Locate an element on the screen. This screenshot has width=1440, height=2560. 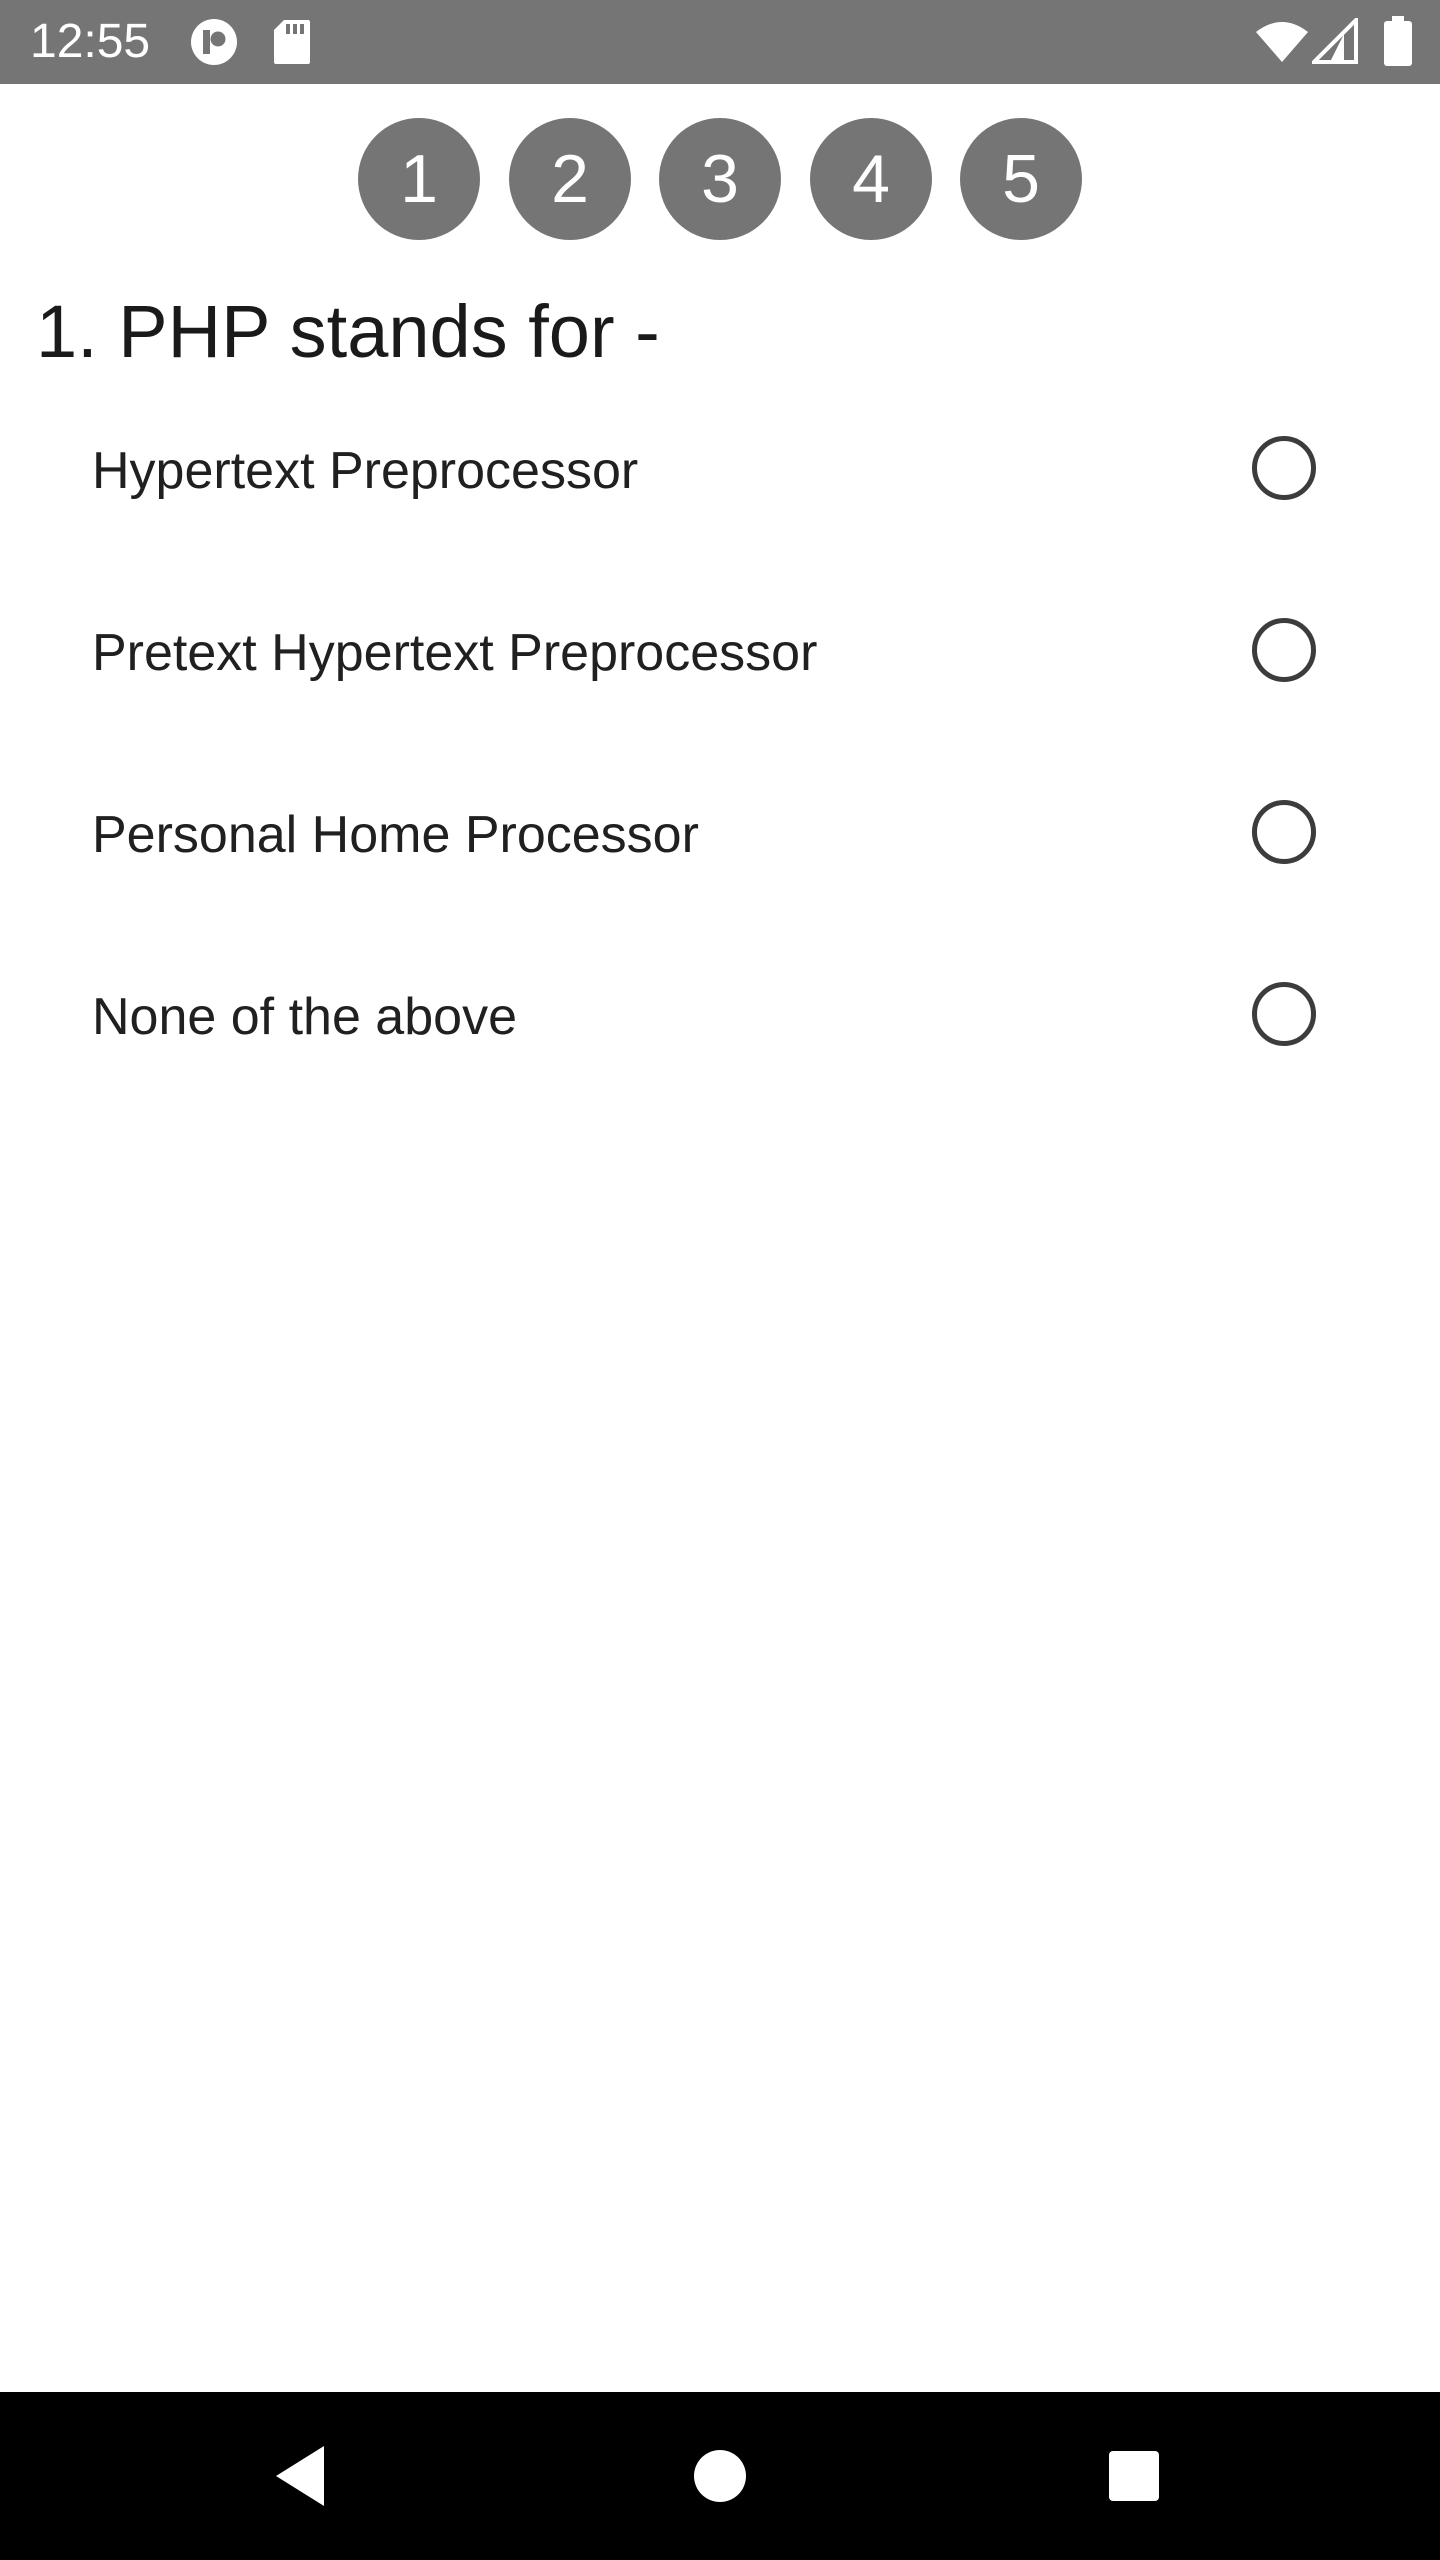
option-label: None of the above is located at coordinates (304, 1017).